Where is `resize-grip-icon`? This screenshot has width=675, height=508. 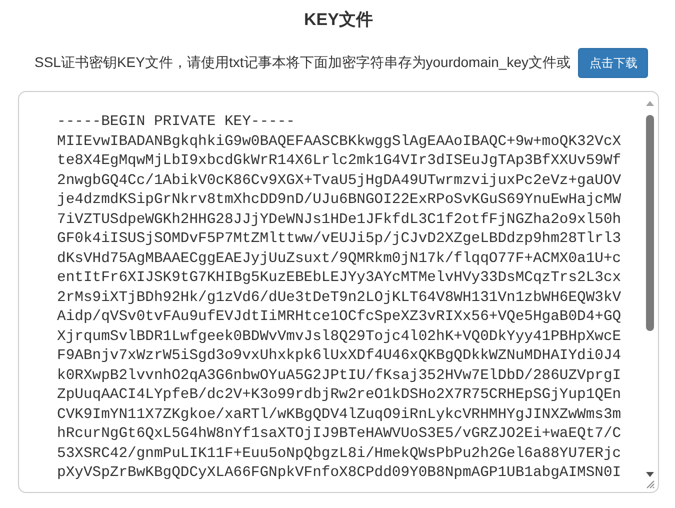 resize-grip-icon is located at coordinates (650, 484).